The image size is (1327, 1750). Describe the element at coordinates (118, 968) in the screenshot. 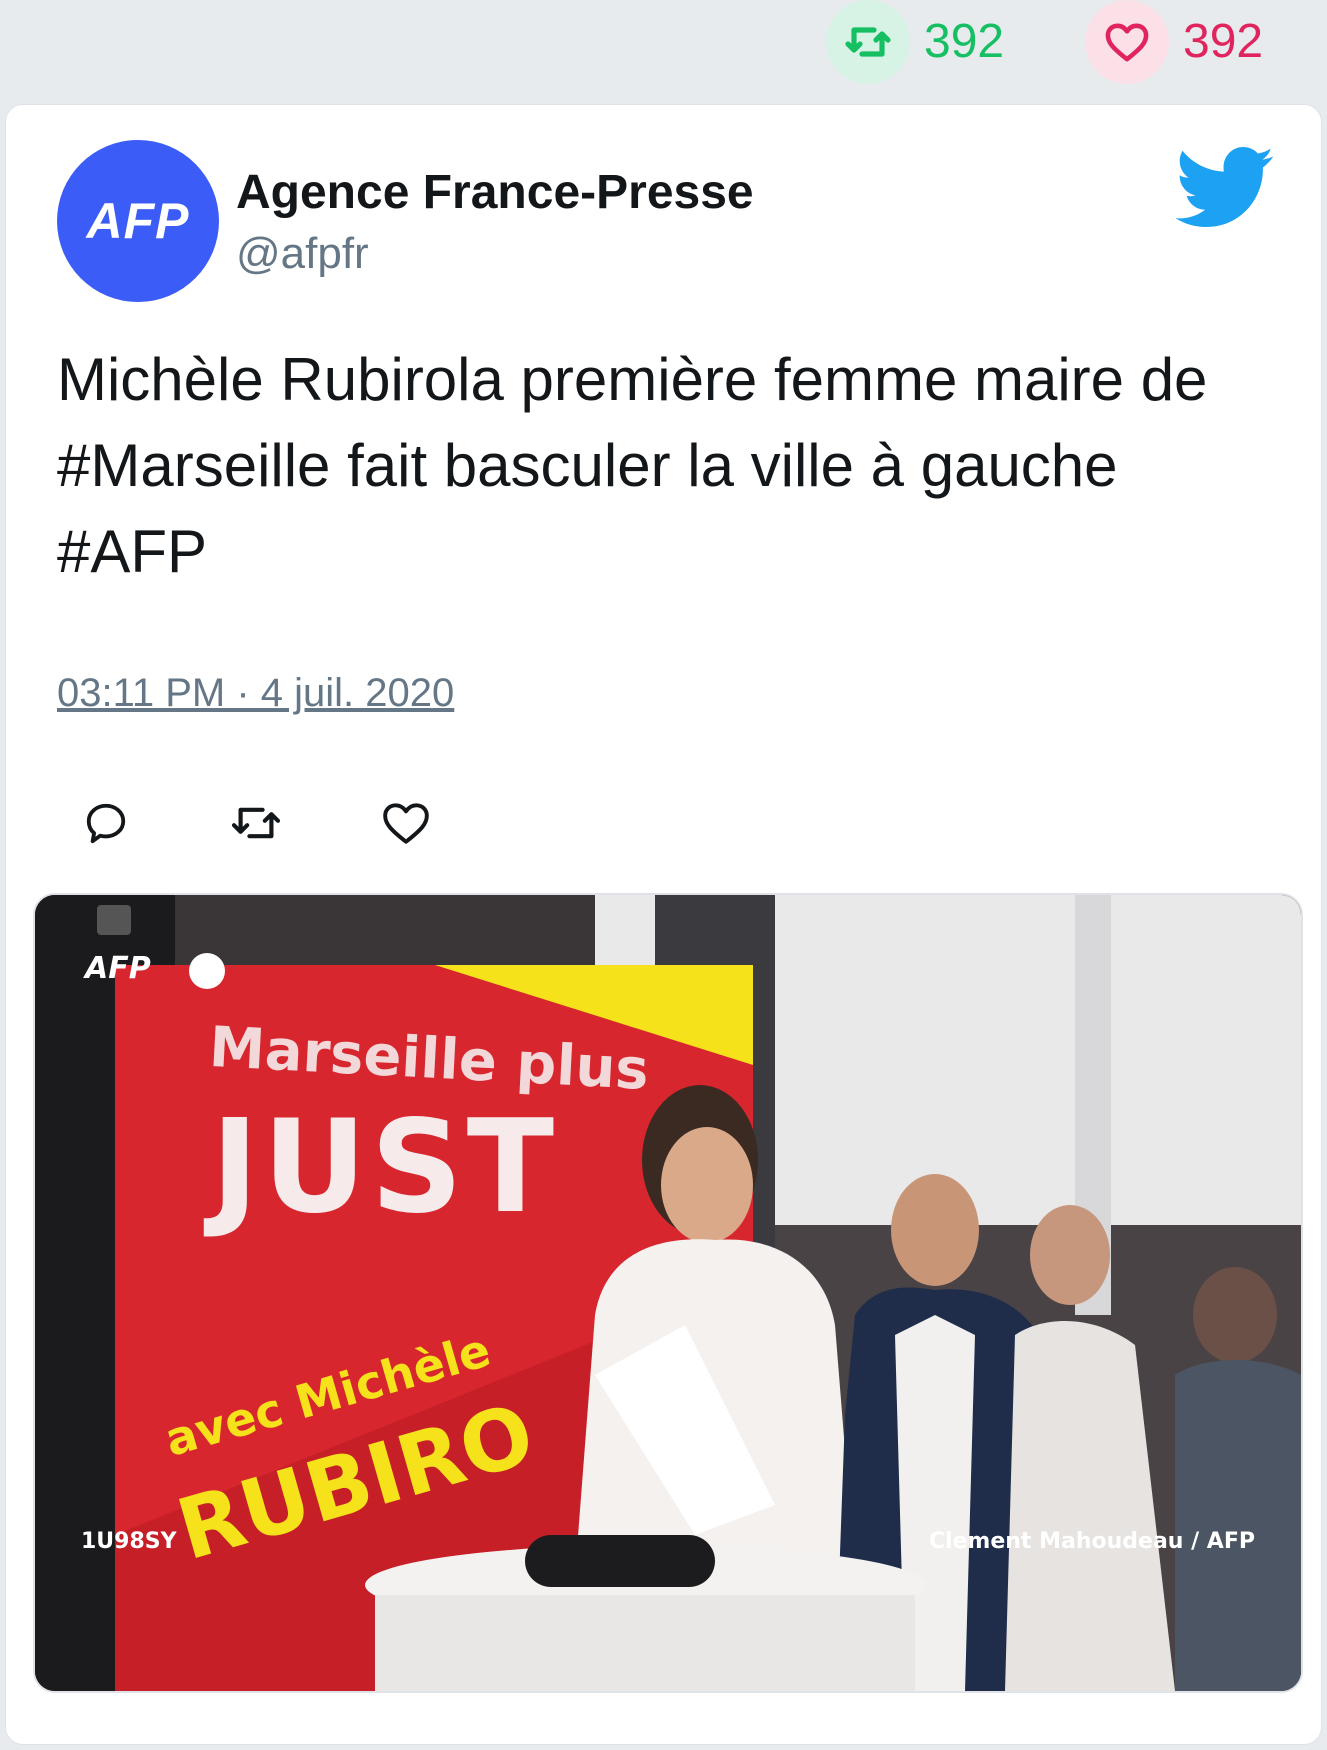

I see `afp-watermark: AFP` at that location.